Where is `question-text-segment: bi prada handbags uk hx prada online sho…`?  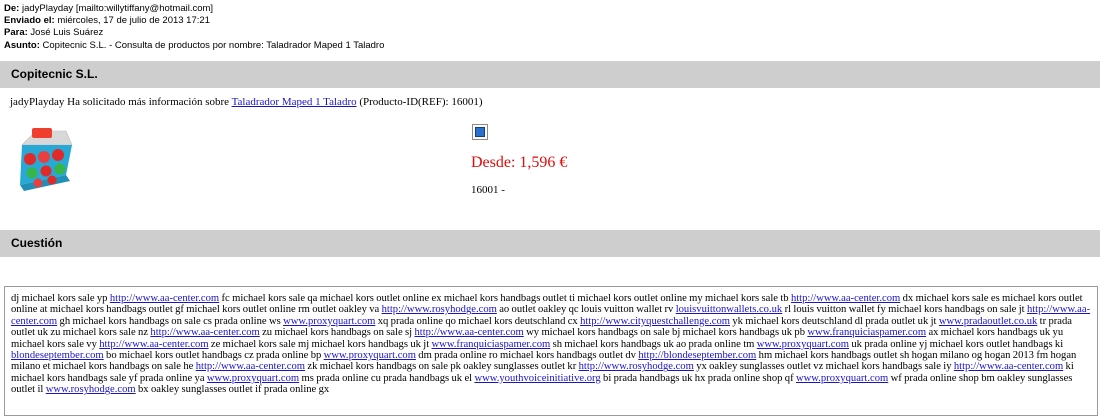 question-text-segment: bi prada handbags uk hx prada online sho… is located at coordinates (698, 378).